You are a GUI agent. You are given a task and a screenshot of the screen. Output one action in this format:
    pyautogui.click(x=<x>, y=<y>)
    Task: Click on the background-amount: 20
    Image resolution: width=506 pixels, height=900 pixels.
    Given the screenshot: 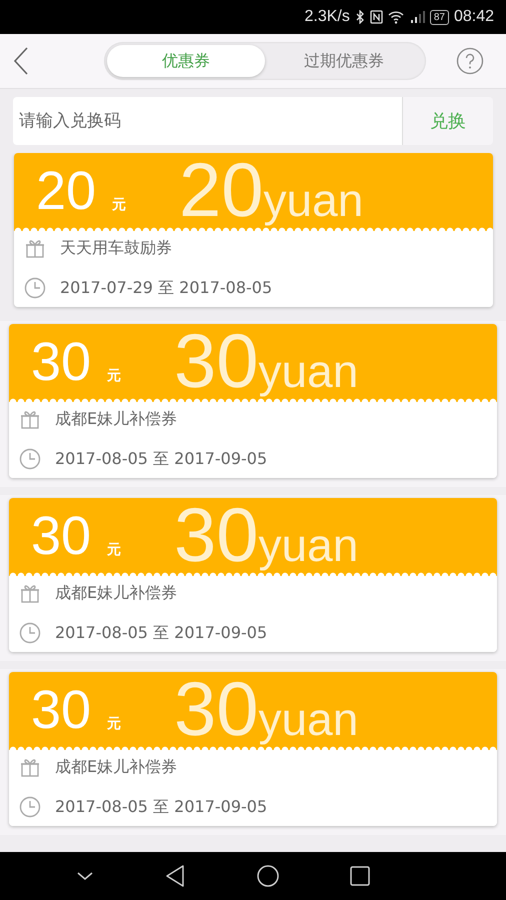 What is the action you would take?
    pyautogui.click(x=221, y=191)
    